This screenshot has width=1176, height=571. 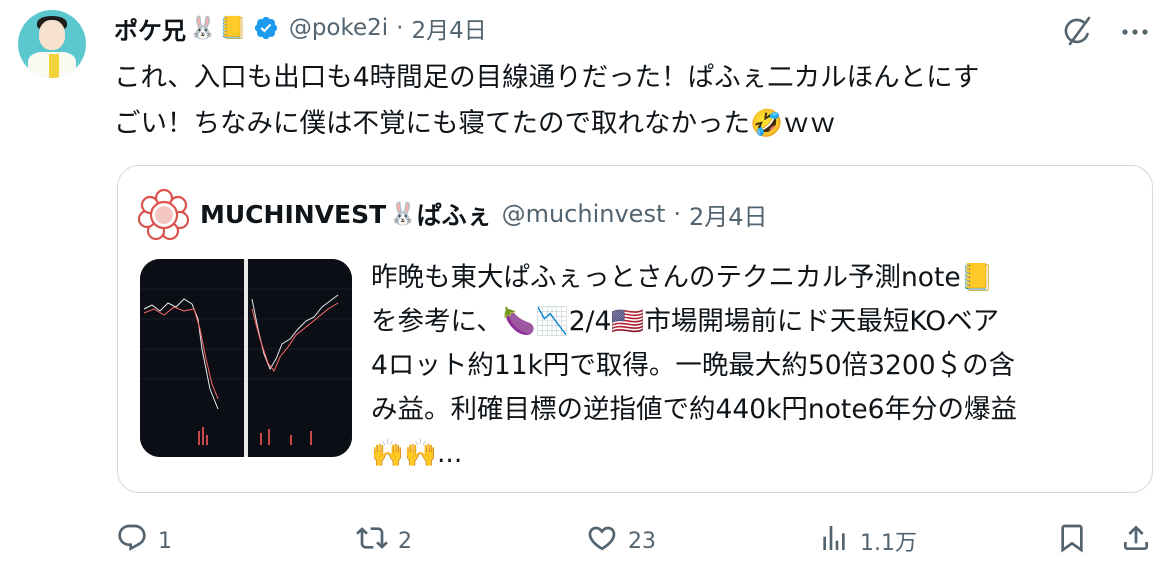 What do you see at coordinates (621, 541) in the screenshot?
I see `like-button: 23` at bounding box center [621, 541].